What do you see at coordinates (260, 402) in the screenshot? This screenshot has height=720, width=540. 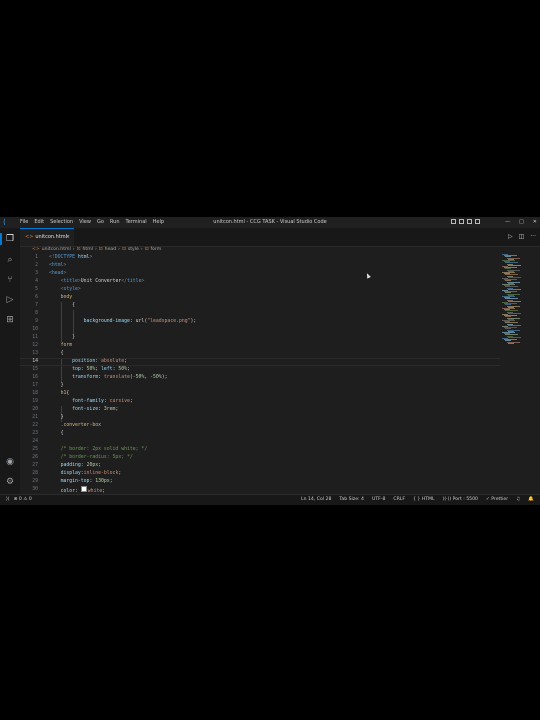 I see `code-line: 19 font-family: cursive;` at bounding box center [260, 402].